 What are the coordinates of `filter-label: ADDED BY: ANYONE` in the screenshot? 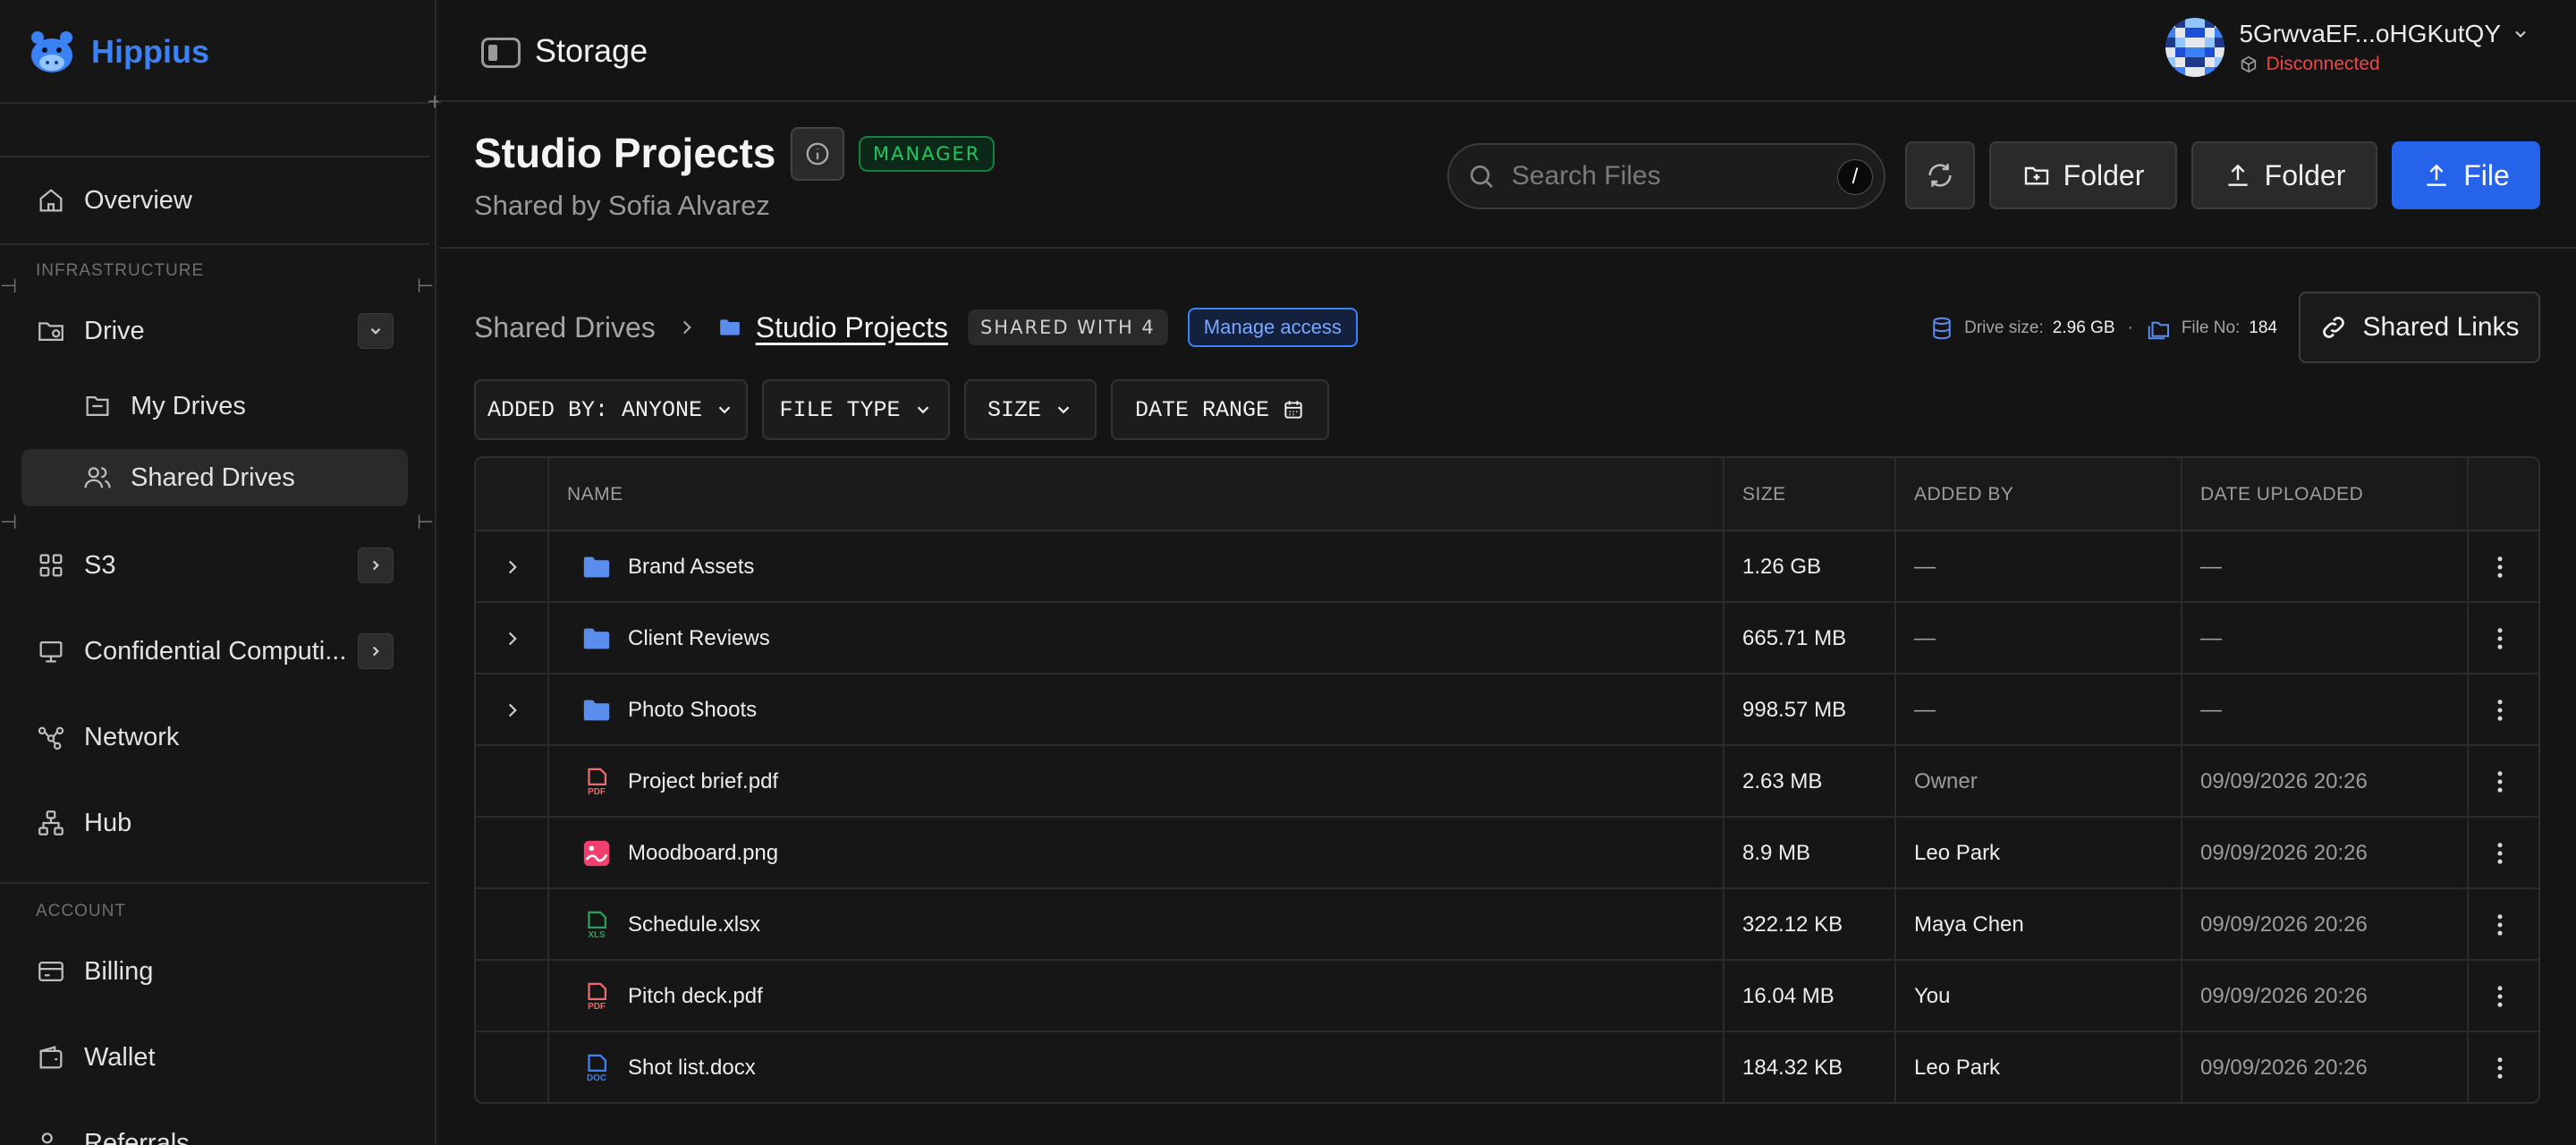 It's located at (595, 409).